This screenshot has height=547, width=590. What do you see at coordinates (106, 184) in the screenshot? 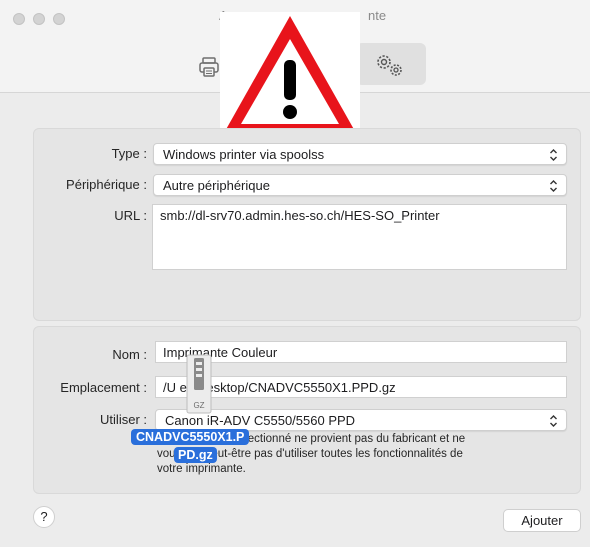
I see `device-label: Périphérique :` at bounding box center [106, 184].